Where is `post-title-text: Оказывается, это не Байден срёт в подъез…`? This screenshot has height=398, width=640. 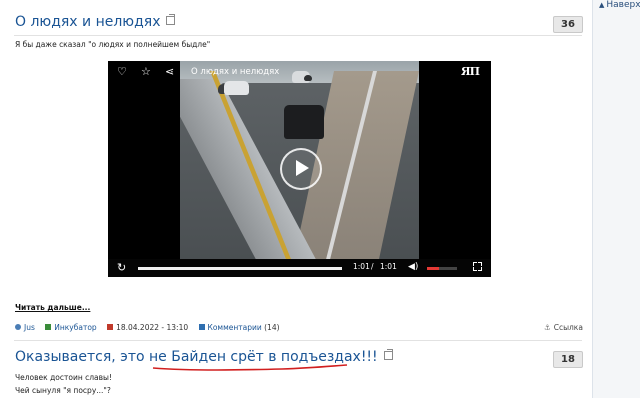 post-title-text: Оказывается, это не Байден срёт в подъез… is located at coordinates (196, 357).